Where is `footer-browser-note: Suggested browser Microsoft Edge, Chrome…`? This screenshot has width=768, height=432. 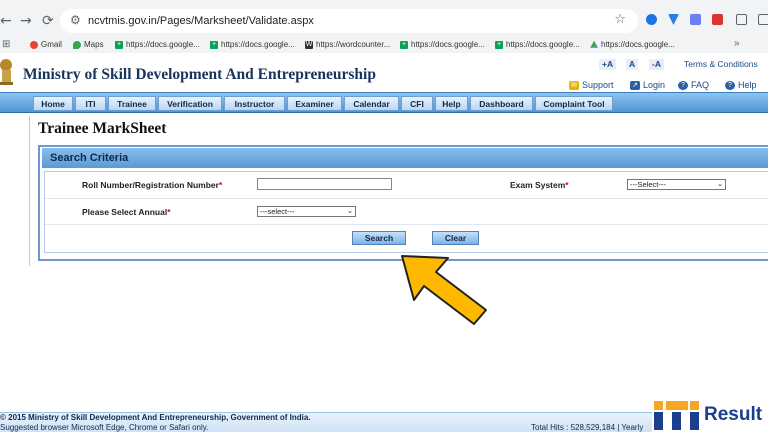 footer-browser-note: Suggested browser Microsoft Edge, Chrome… is located at coordinates (104, 427).